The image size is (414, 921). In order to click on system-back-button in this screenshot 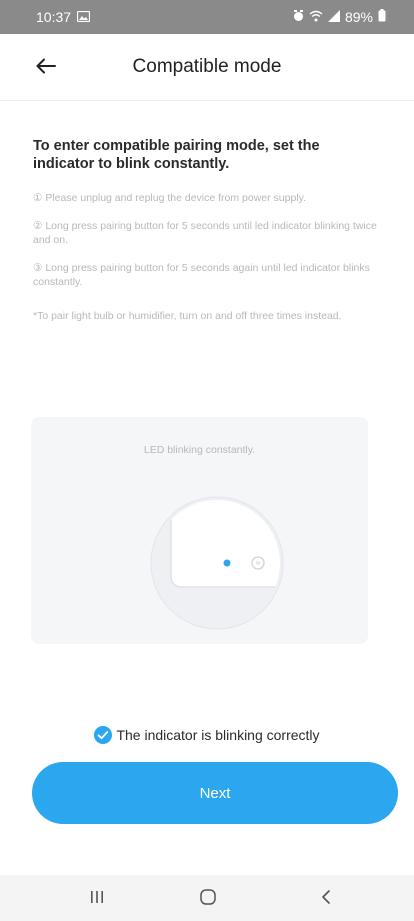, I will do `click(326, 899)`.